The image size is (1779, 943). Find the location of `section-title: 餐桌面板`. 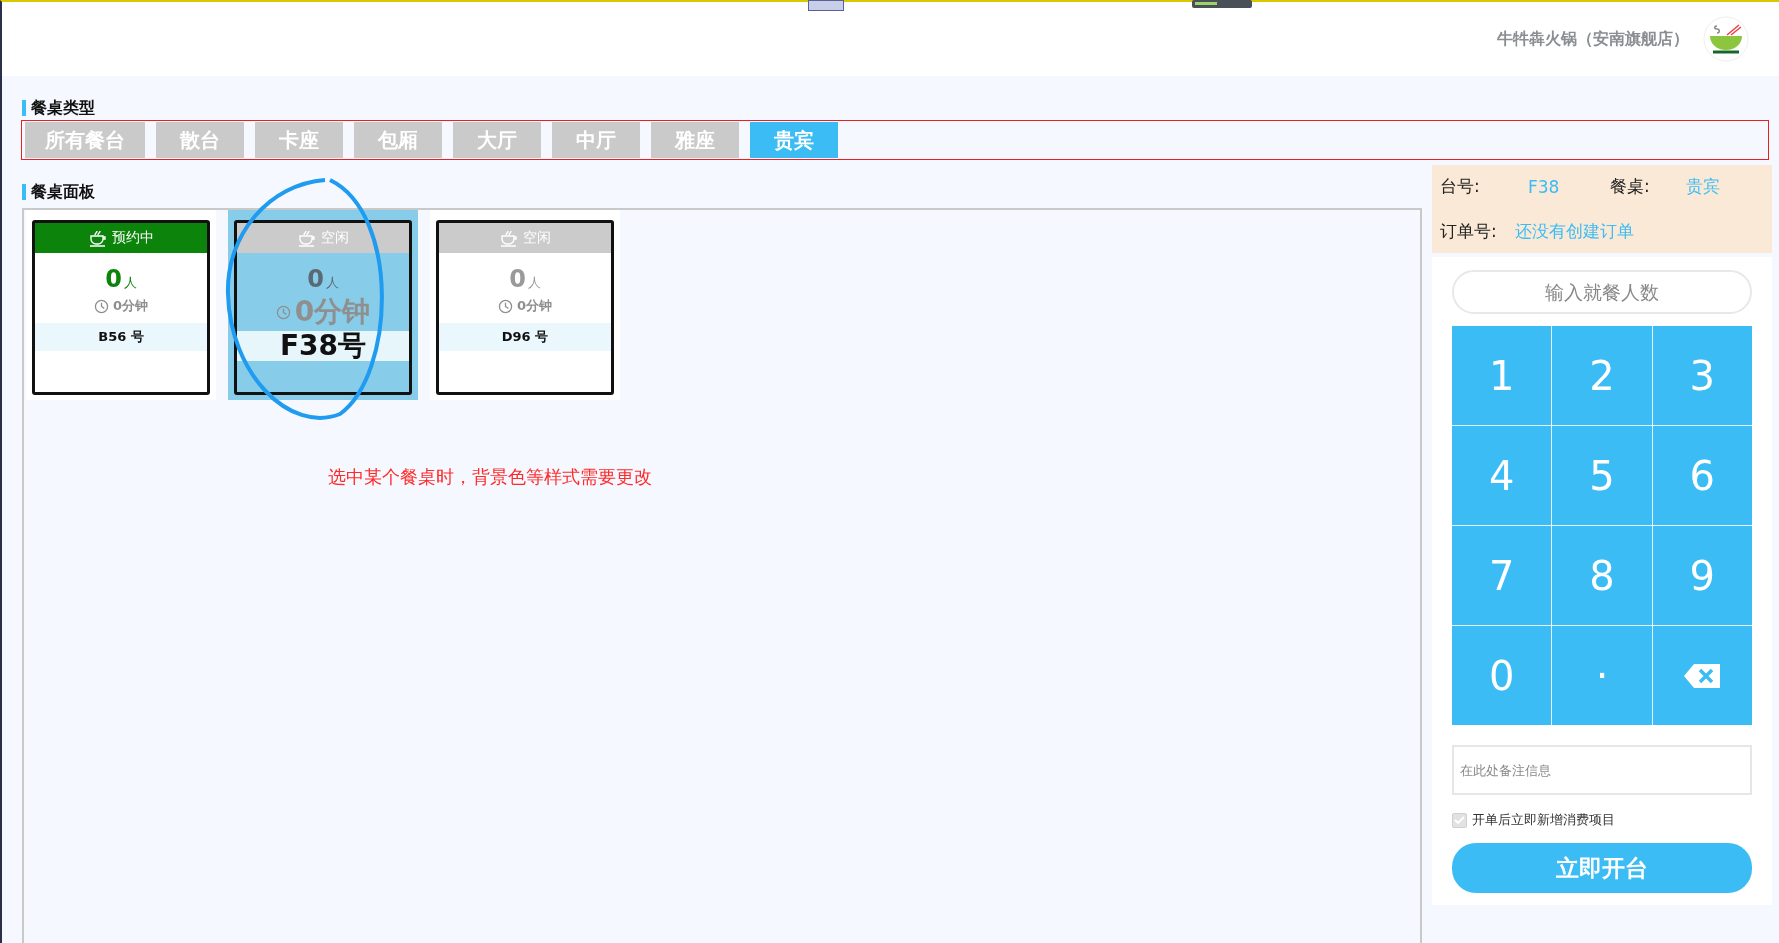

section-title: 餐桌面板 is located at coordinates (58, 192).